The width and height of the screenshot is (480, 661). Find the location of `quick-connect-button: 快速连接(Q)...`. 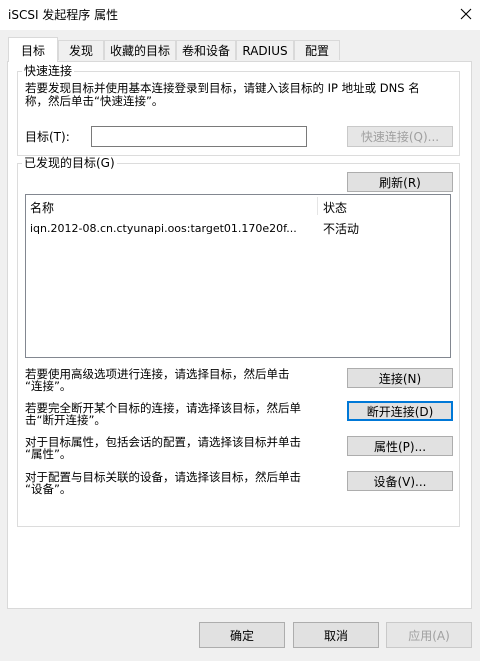

quick-connect-button: 快速连接(Q)... is located at coordinates (400, 136).